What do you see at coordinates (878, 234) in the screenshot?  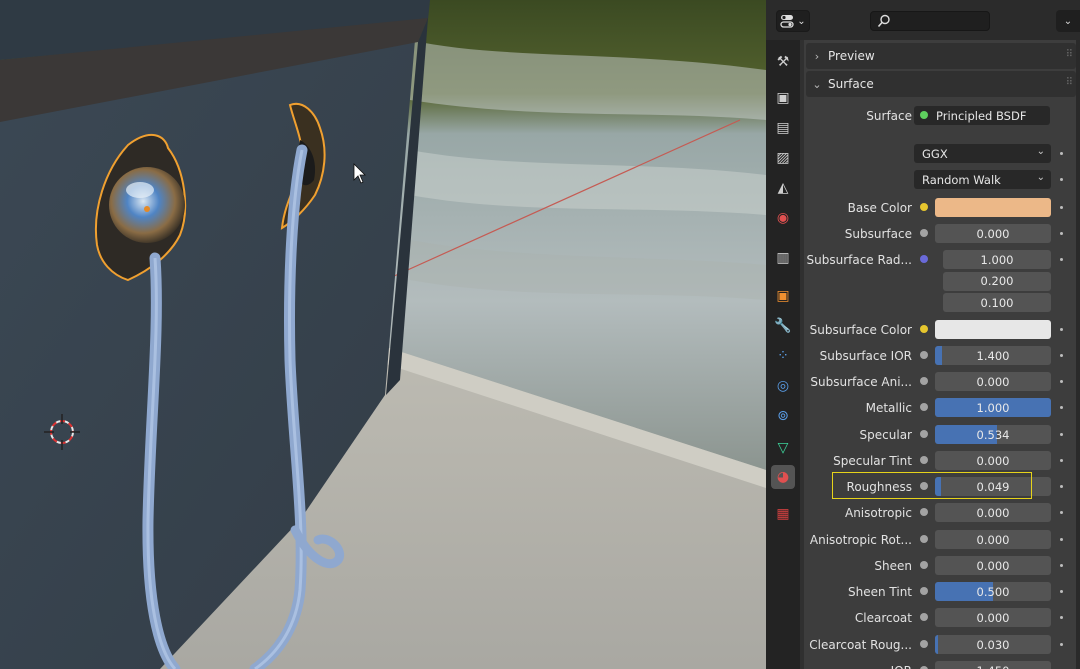 I see `subsurface-label: Subsurface` at bounding box center [878, 234].